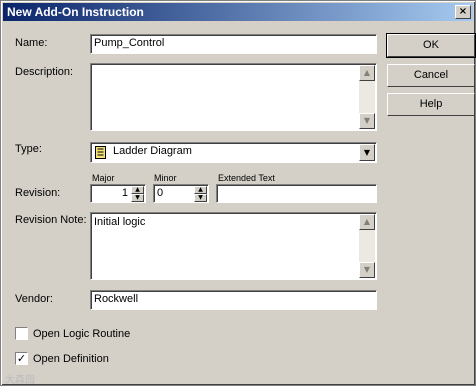 This screenshot has height=386, width=476. Describe the element at coordinates (82, 334) in the screenshot. I see `open-logic-routine-label: Open Logic Routine` at that location.